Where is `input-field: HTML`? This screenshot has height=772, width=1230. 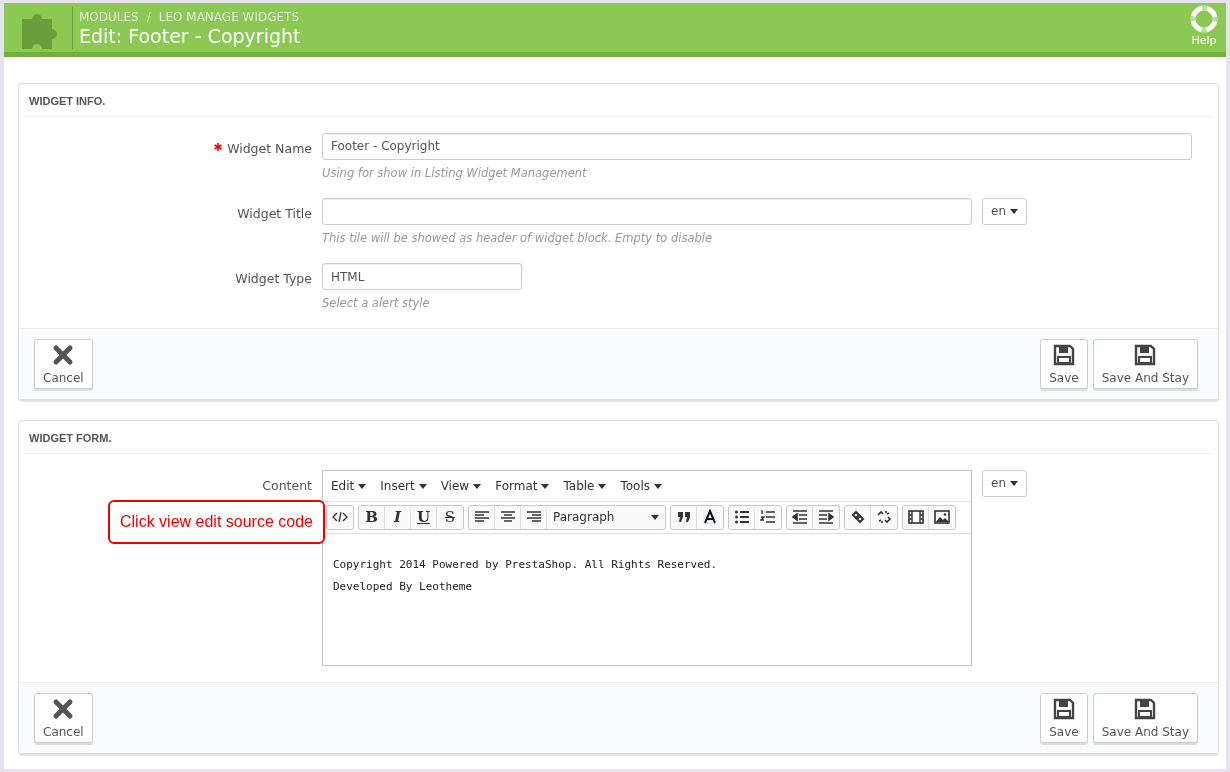
input-field: HTML is located at coordinates (422, 276).